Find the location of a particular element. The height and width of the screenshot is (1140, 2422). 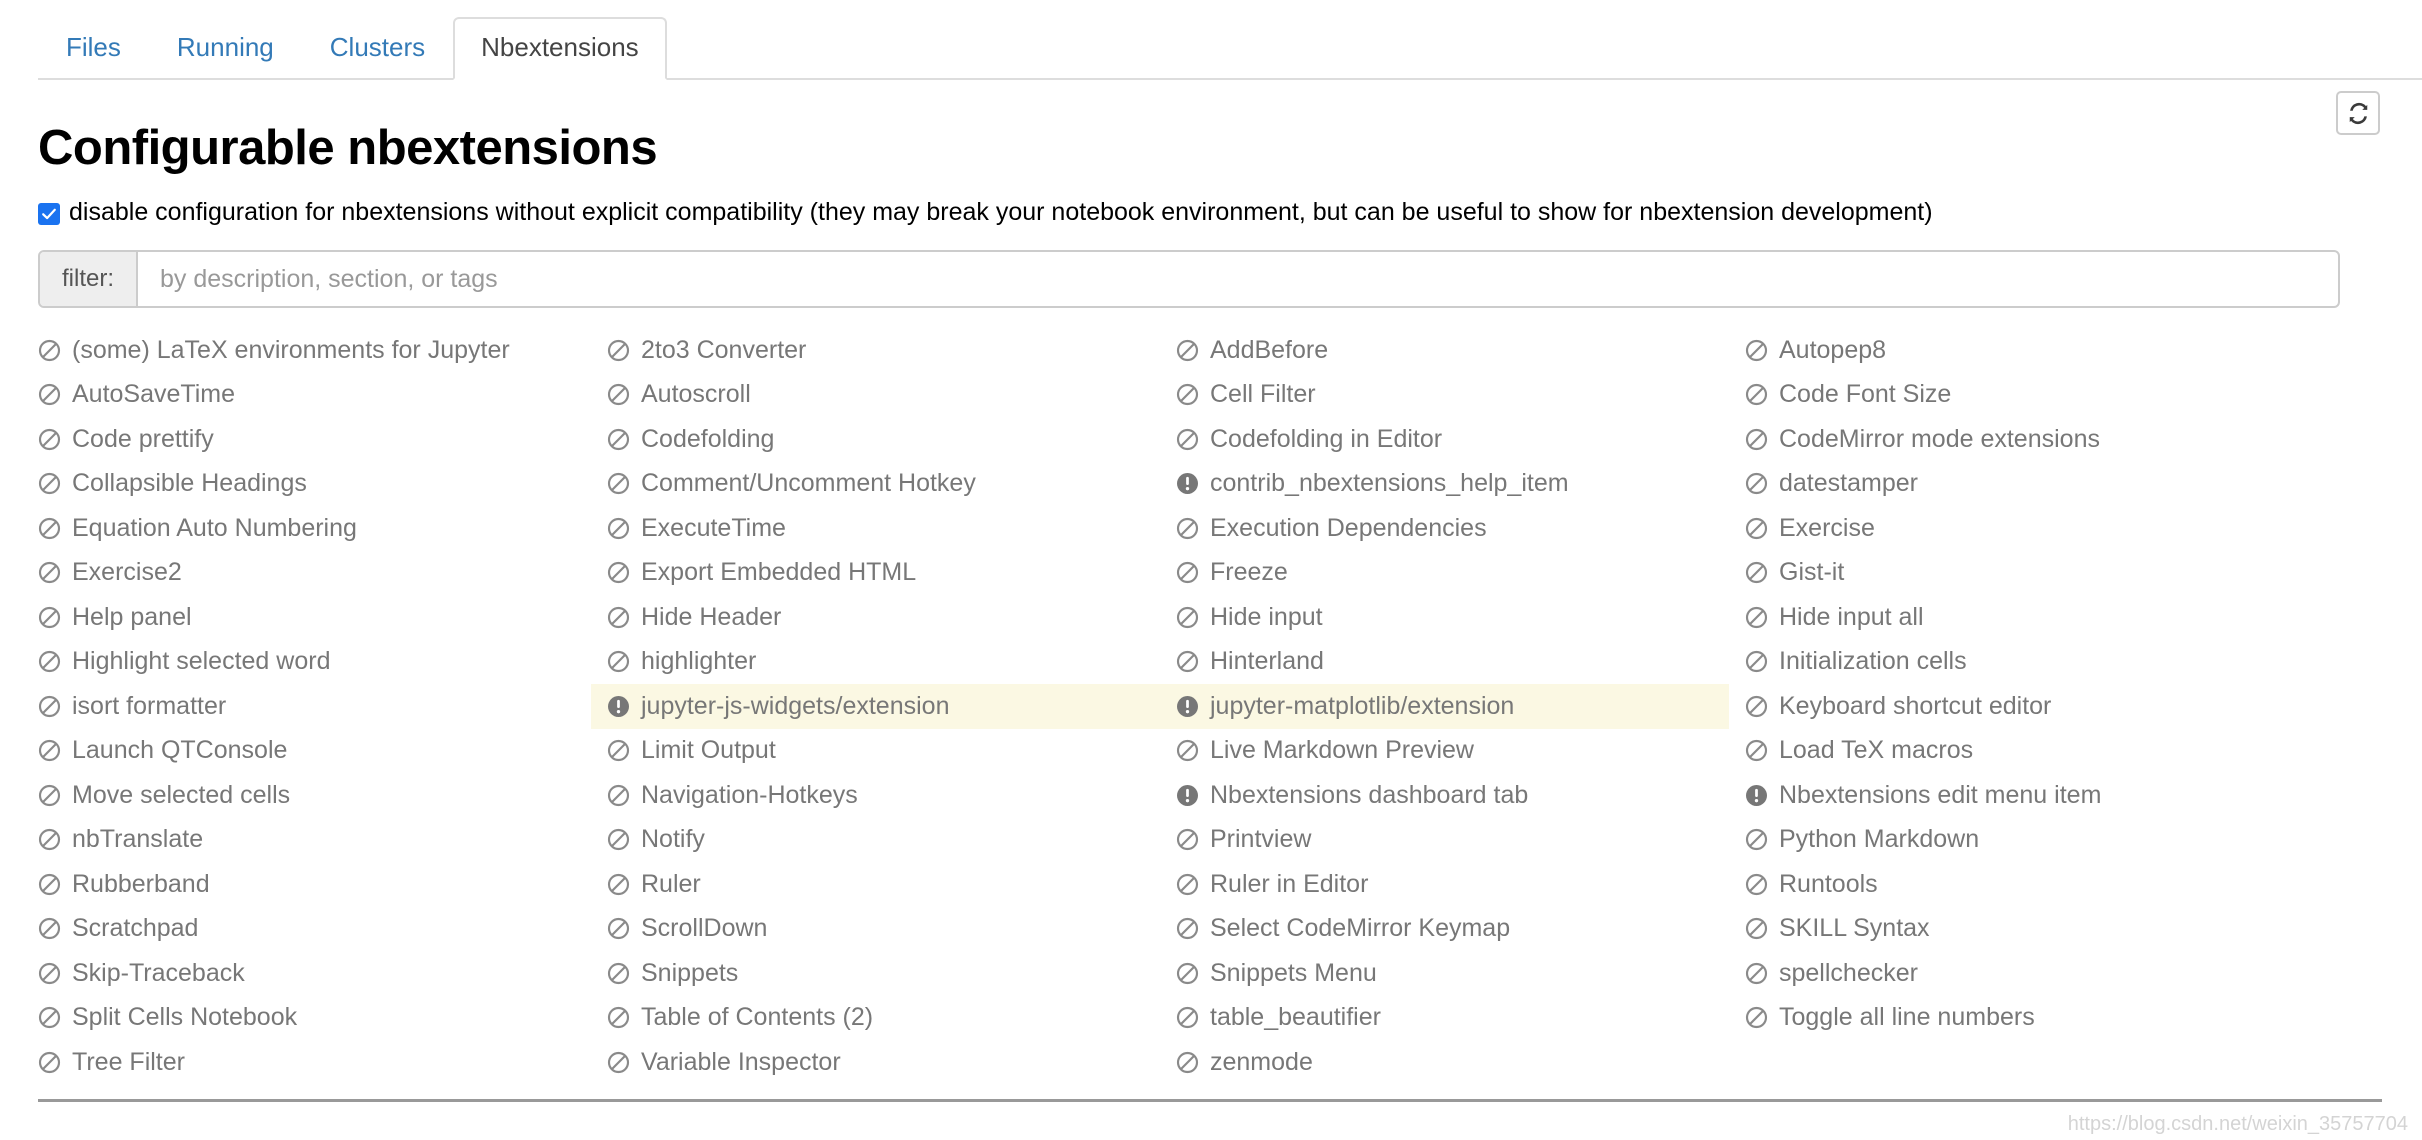

extension-item: Equation Auto Numbering is located at coordinates (306, 528).